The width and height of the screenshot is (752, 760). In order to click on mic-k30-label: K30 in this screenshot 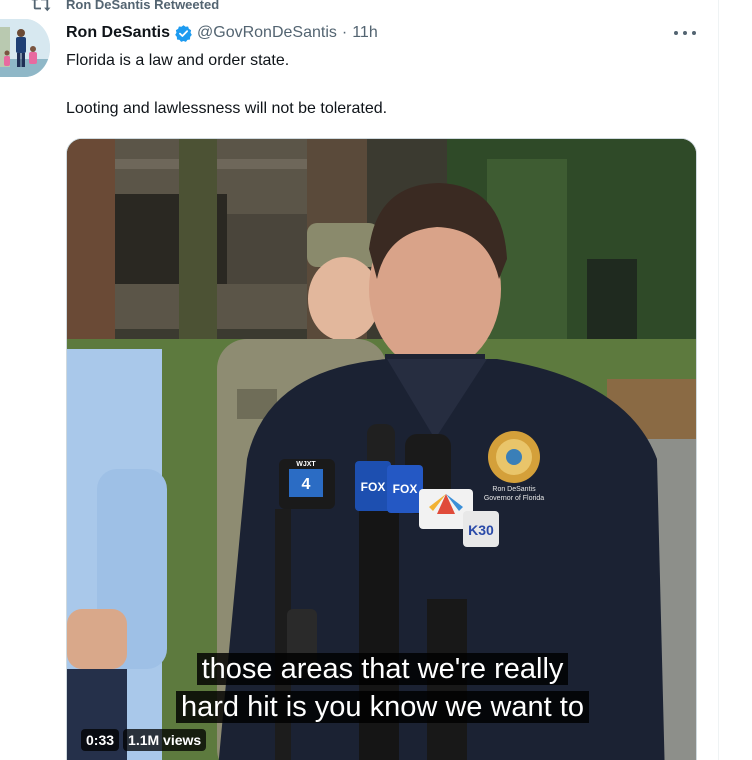, I will do `click(481, 530)`.